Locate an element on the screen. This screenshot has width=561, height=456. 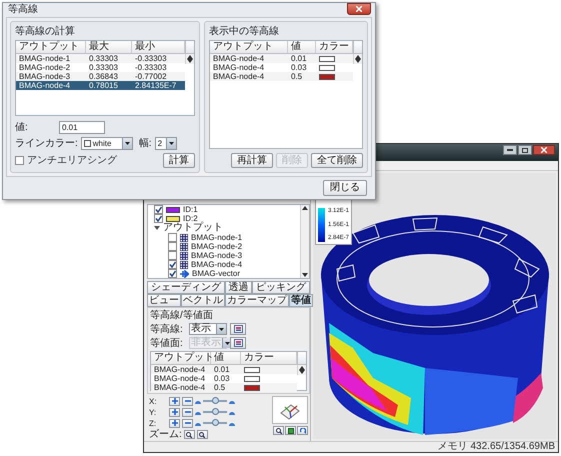
tab: シェーディング is located at coordinates (186, 287).